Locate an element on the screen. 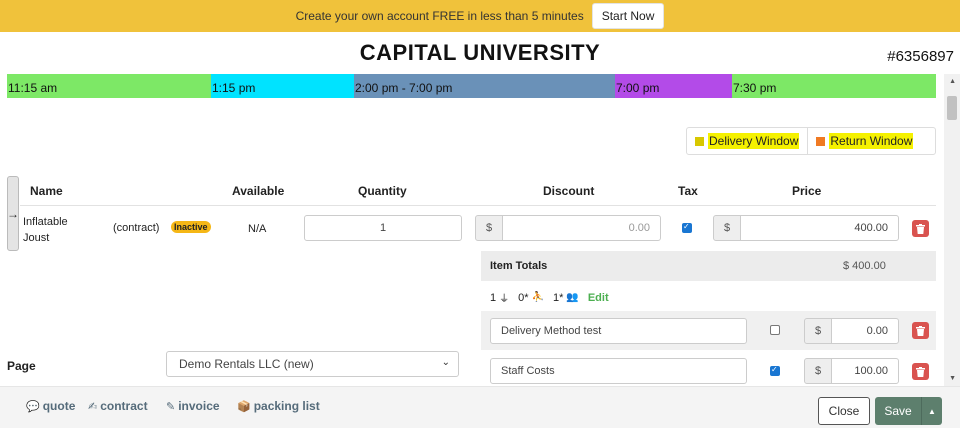  page-select-value: Demo Rentals LLC (new) is located at coordinates (246, 364).